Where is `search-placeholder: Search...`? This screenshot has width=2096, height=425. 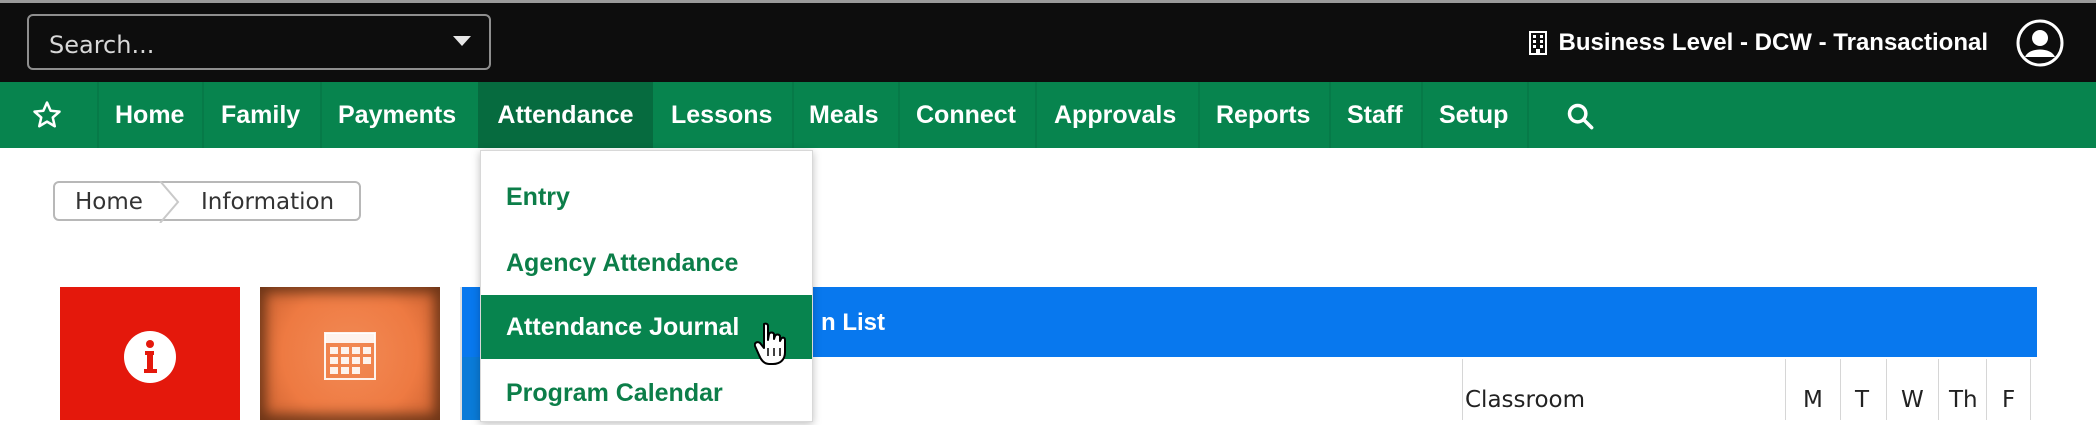 search-placeholder: Search... is located at coordinates (102, 45).